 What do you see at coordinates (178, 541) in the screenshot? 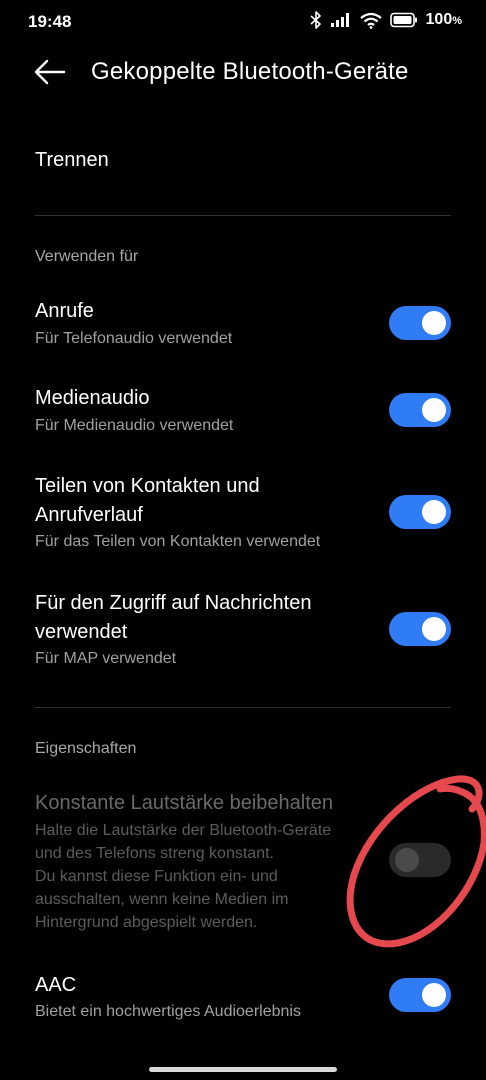
I see `setting-subtitle: Für das Teilen von Kontakten verwendet` at bounding box center [178, 541].